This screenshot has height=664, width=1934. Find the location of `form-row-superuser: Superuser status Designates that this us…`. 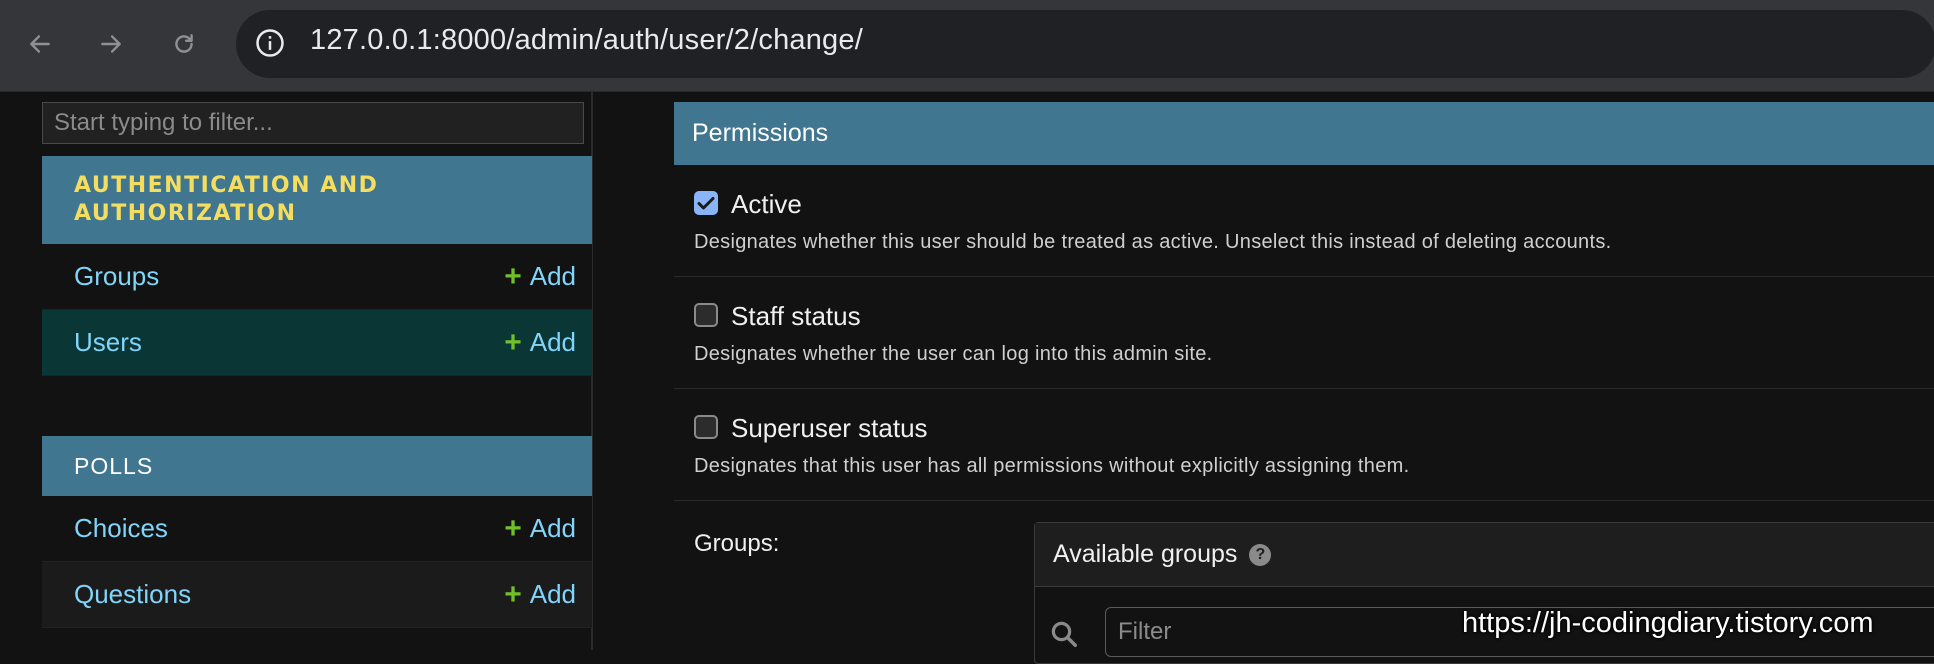

form-row-superuser: Superuser status Designates that this us… is located at coordinates (1304, 445).